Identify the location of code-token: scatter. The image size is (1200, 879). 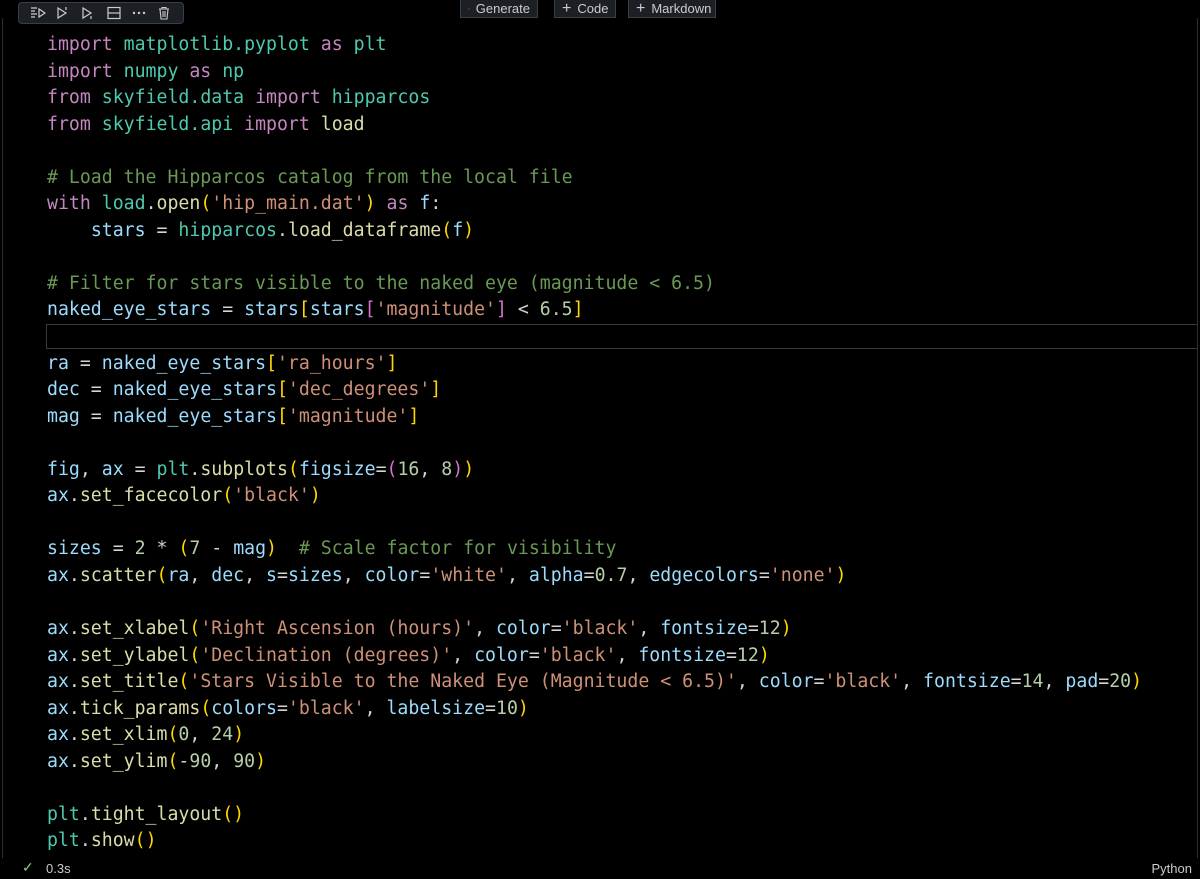
(118, 575).